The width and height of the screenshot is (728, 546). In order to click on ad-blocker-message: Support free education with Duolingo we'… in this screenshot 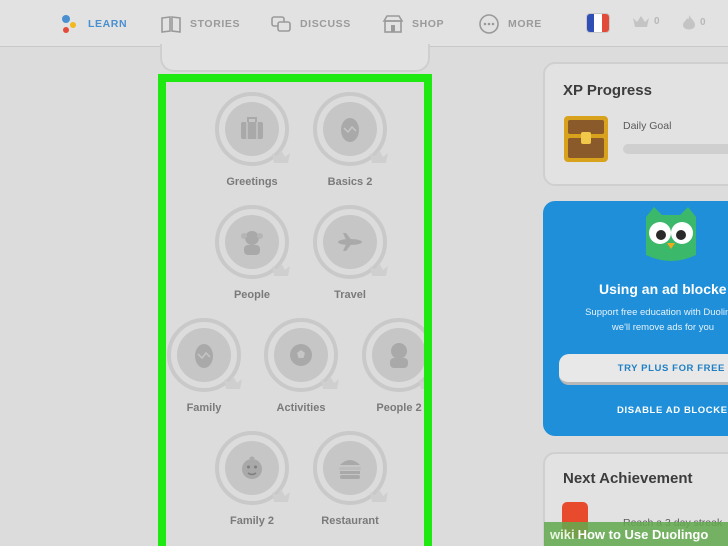, I will do `click(645, 320)`.